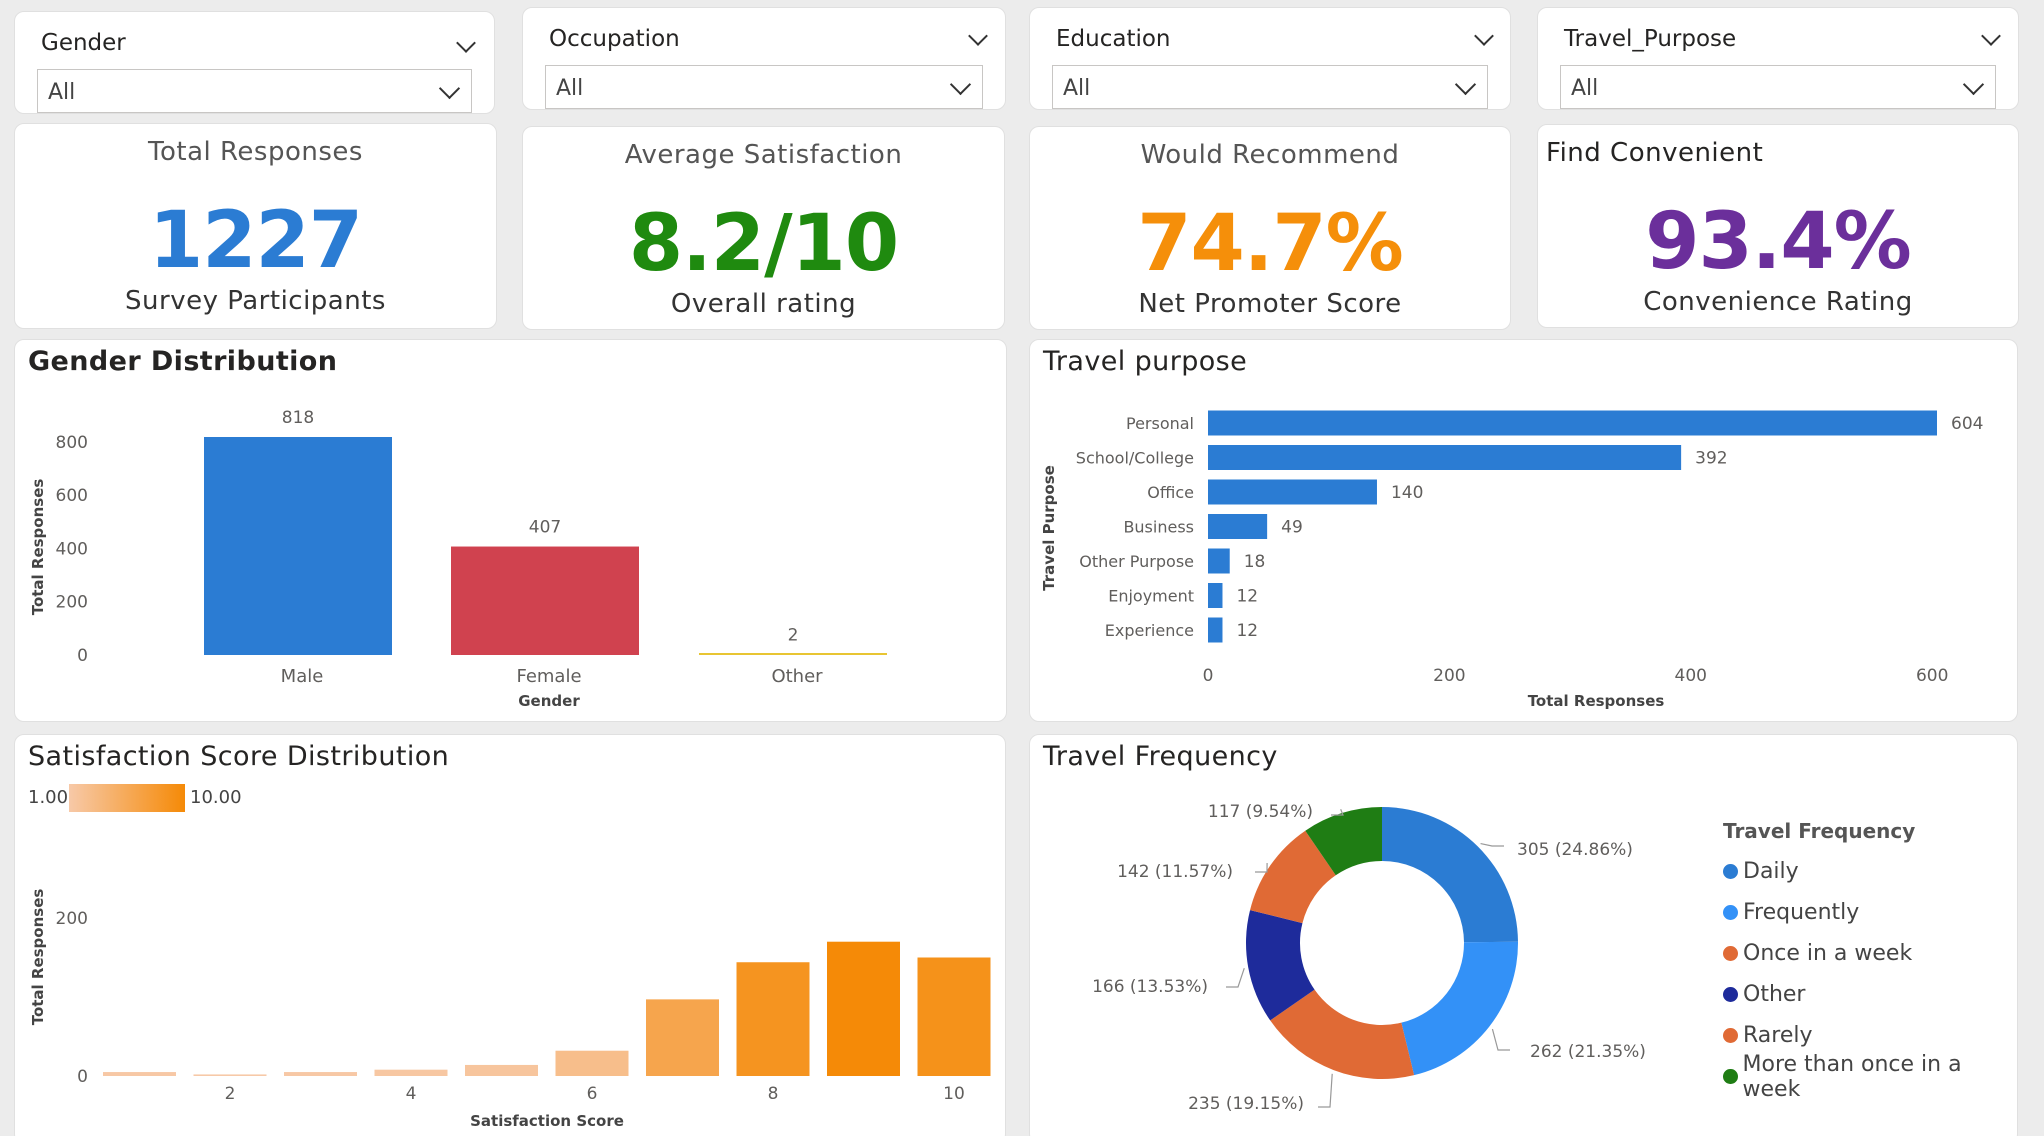 The width and height of the screenshot is (2044, 1136). What do you see at coordinates (1572, 423) in the screenshot?
I see `bar-personal` at bounding box center [1572, 423].